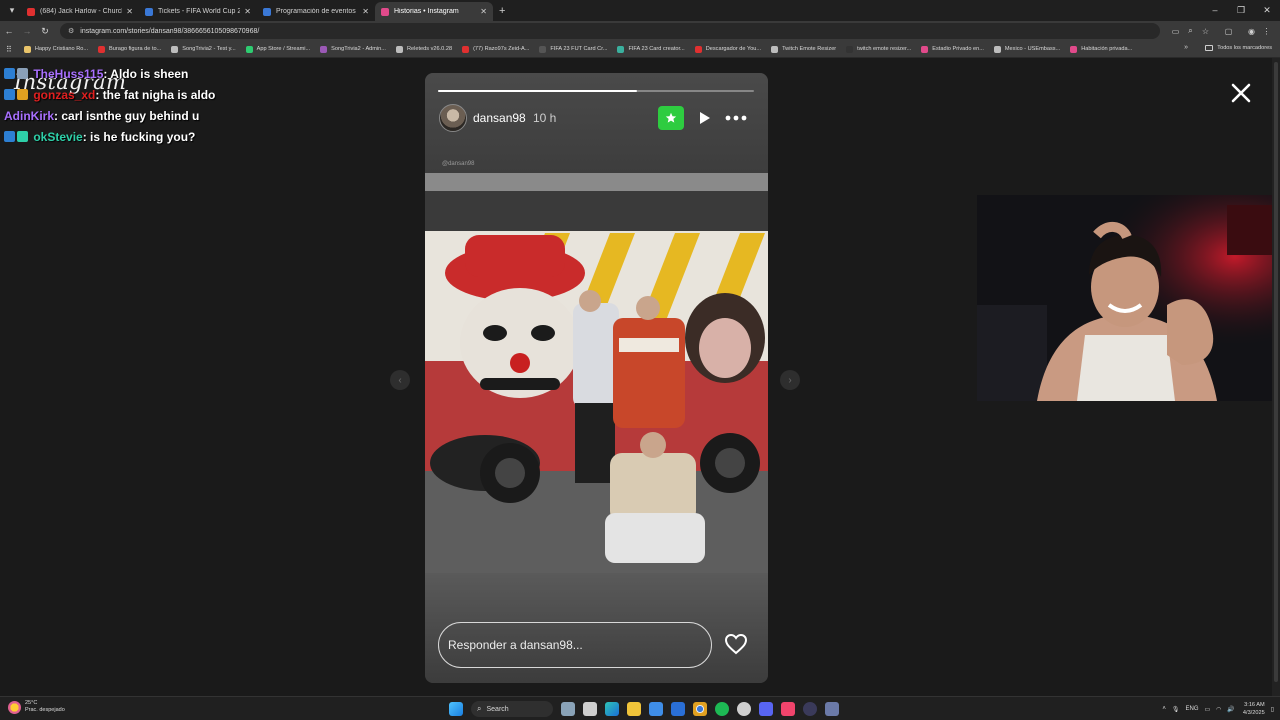  I want to click on mail-icon, so click(678, 709).